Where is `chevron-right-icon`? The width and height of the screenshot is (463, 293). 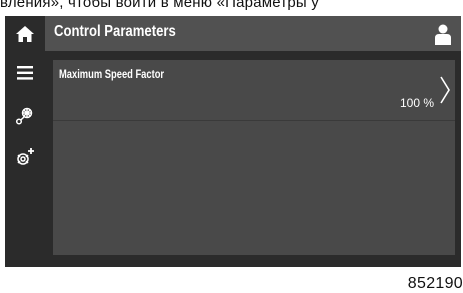
chevron-right-icon is located at coordinates (445, 90).